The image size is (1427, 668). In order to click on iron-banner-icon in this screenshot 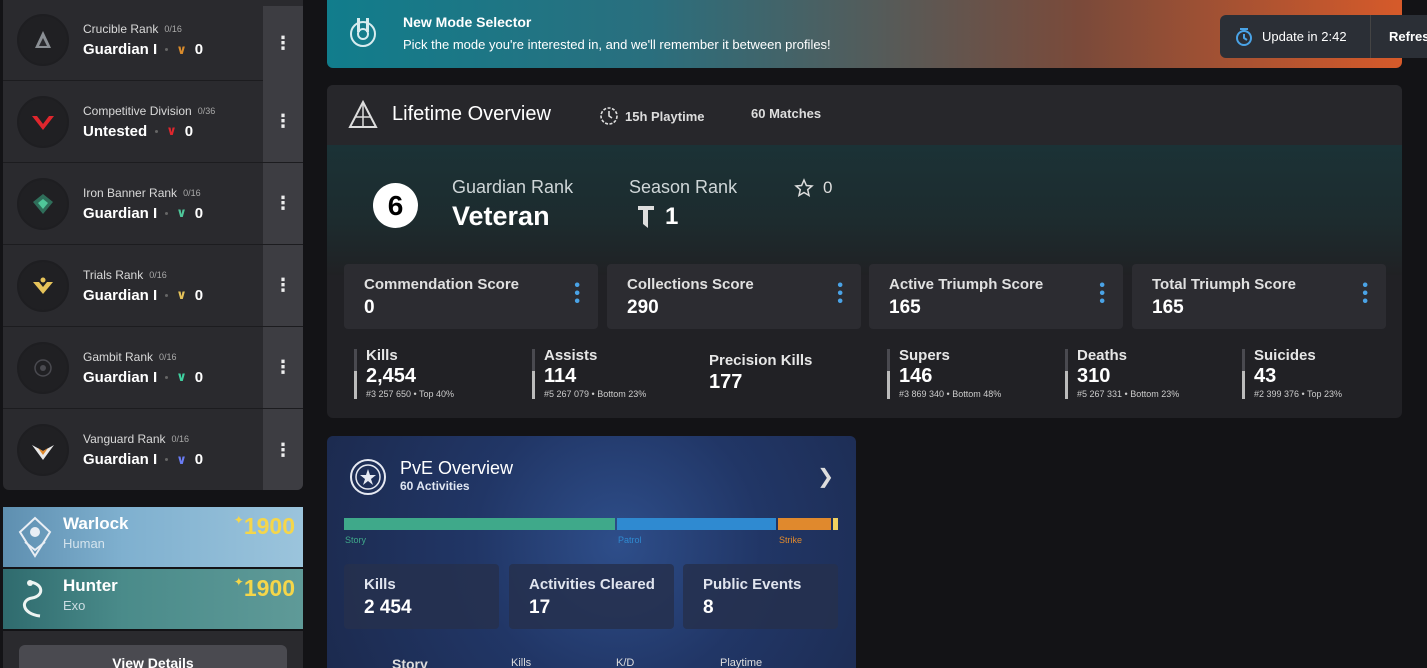, I will do `click(43, 203)`.